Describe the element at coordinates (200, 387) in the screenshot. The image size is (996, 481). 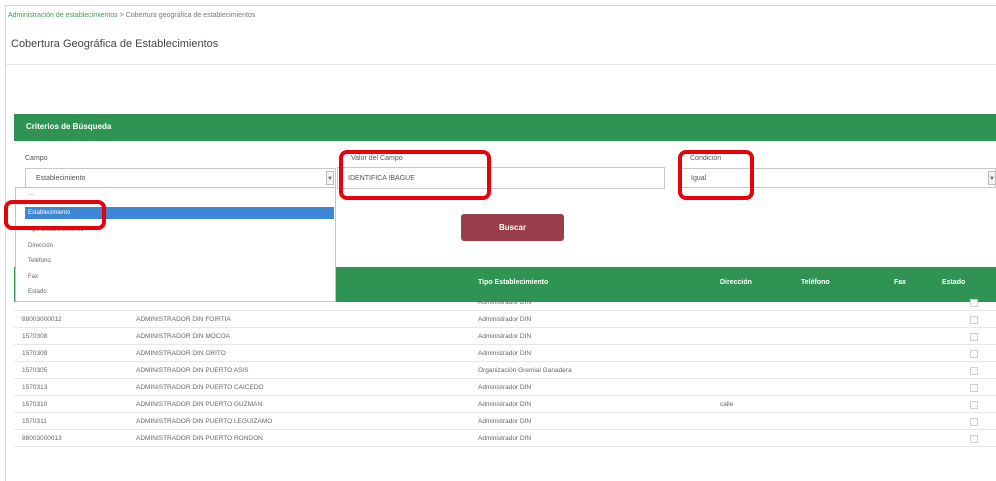
I see `cell-name: ADMINISTRADOR DIN PUERTO CAICEDO` at that location.